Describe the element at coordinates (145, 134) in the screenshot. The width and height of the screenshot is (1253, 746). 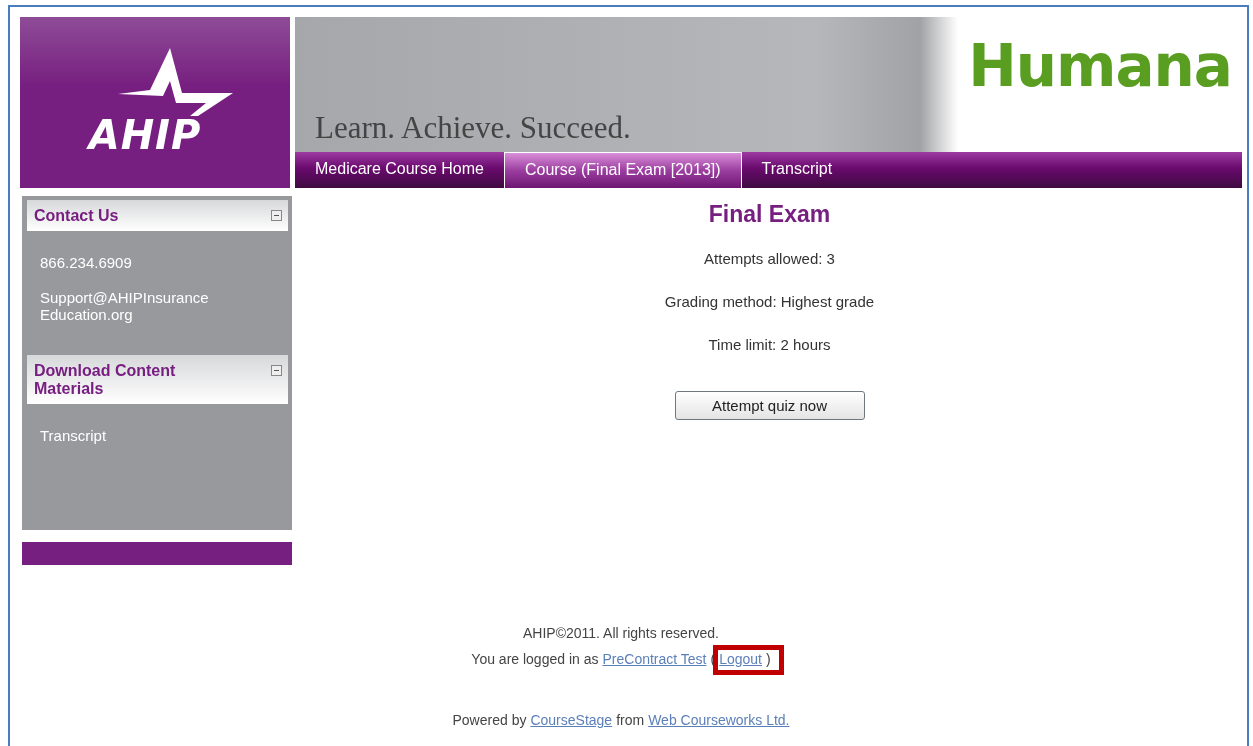
I see `logo-text: AHIP` at that location.